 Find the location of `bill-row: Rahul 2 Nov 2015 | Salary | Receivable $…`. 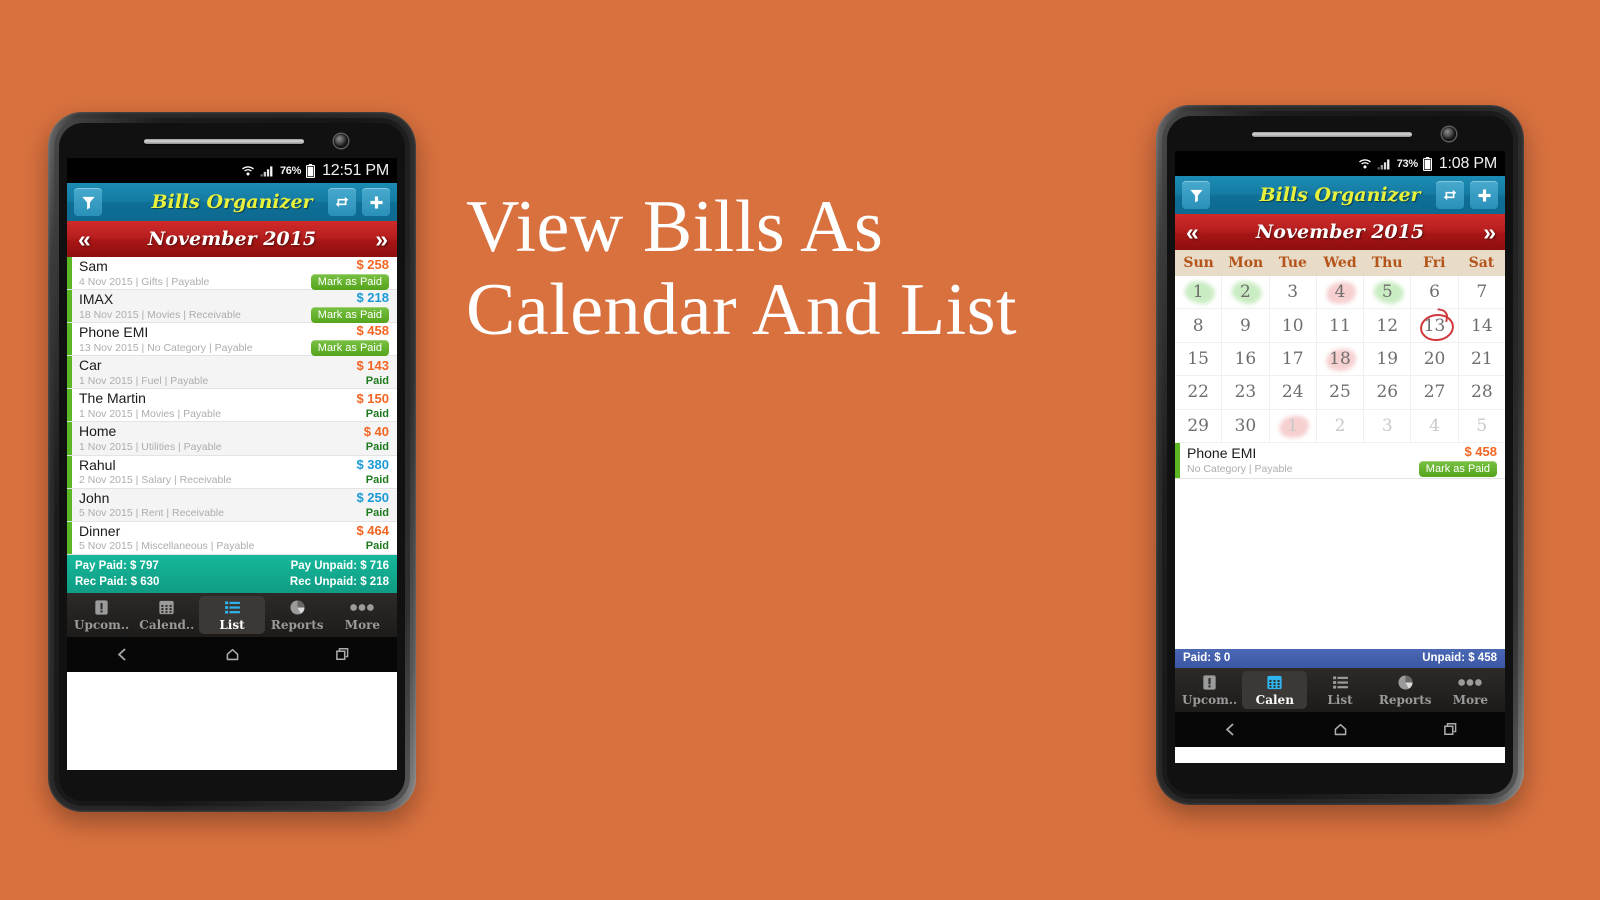

bill-row: Rahul 2 Nov 2015 | Salary | Receivable $… is located at coordinates (232, 472).